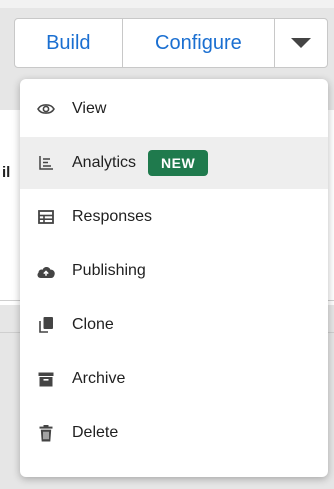 Image resolution: width=334 pixels, height=489 pixels. I want to click on menu-item-analytics: Analytics NEW, so click(174, 163).